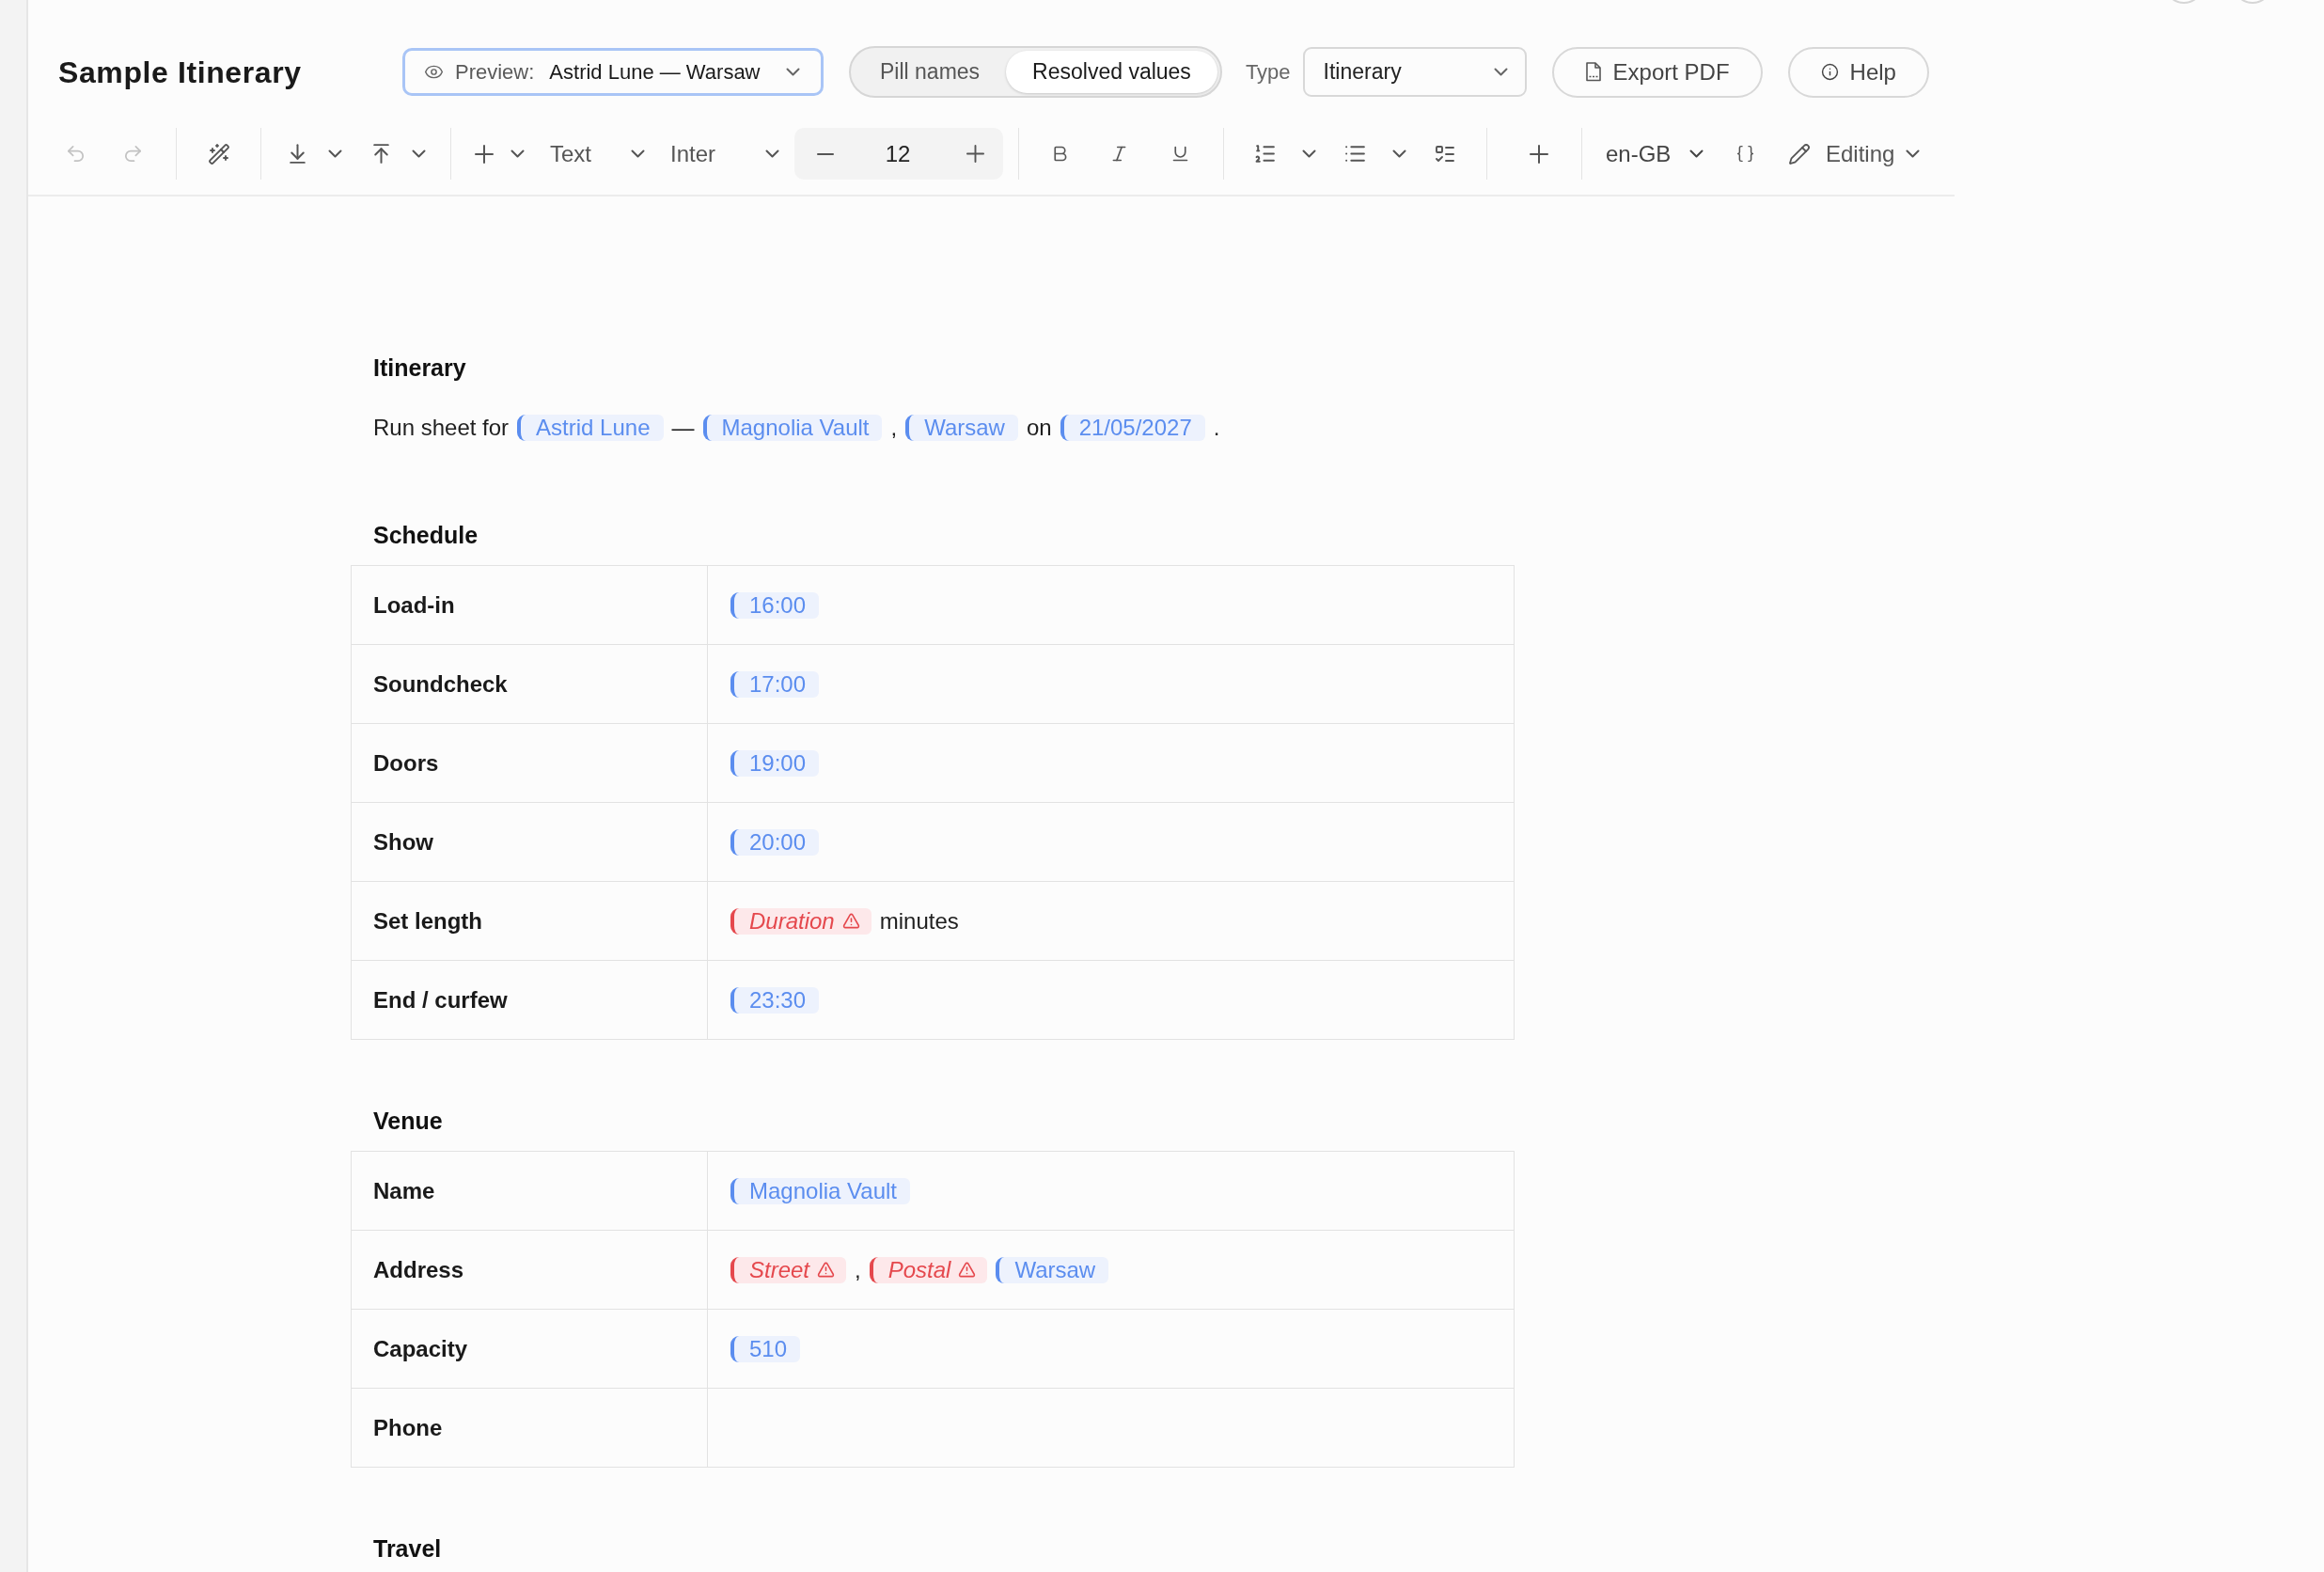  I want to click on type-select: Itinerary, so click(1414, 72).